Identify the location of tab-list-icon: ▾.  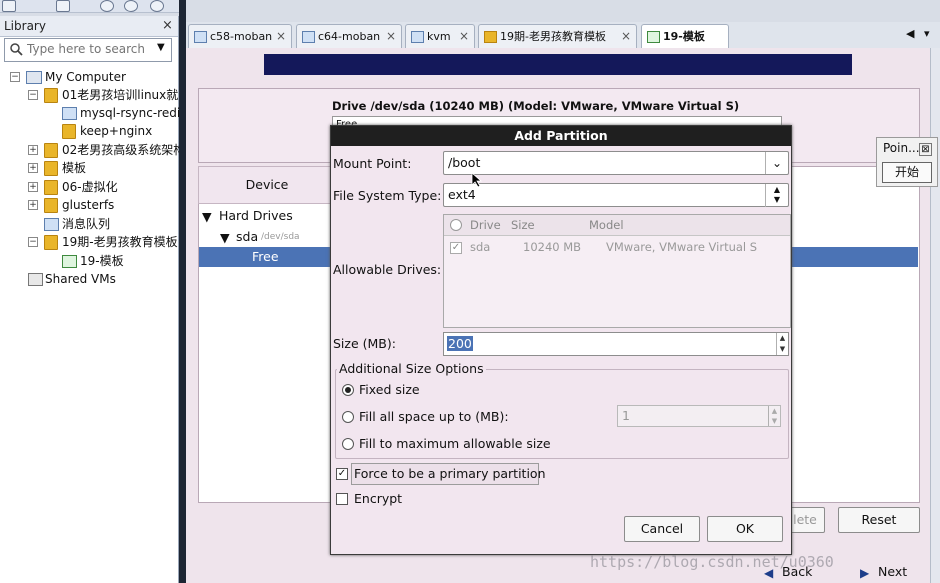
(927, 33).